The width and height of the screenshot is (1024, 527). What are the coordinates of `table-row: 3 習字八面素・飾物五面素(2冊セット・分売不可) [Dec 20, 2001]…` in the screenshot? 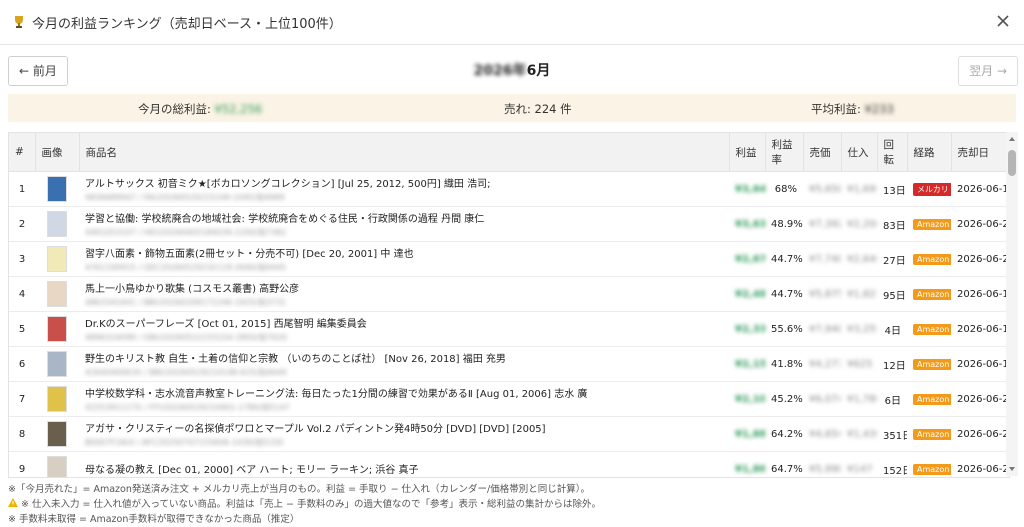 It's located at (509, 259).